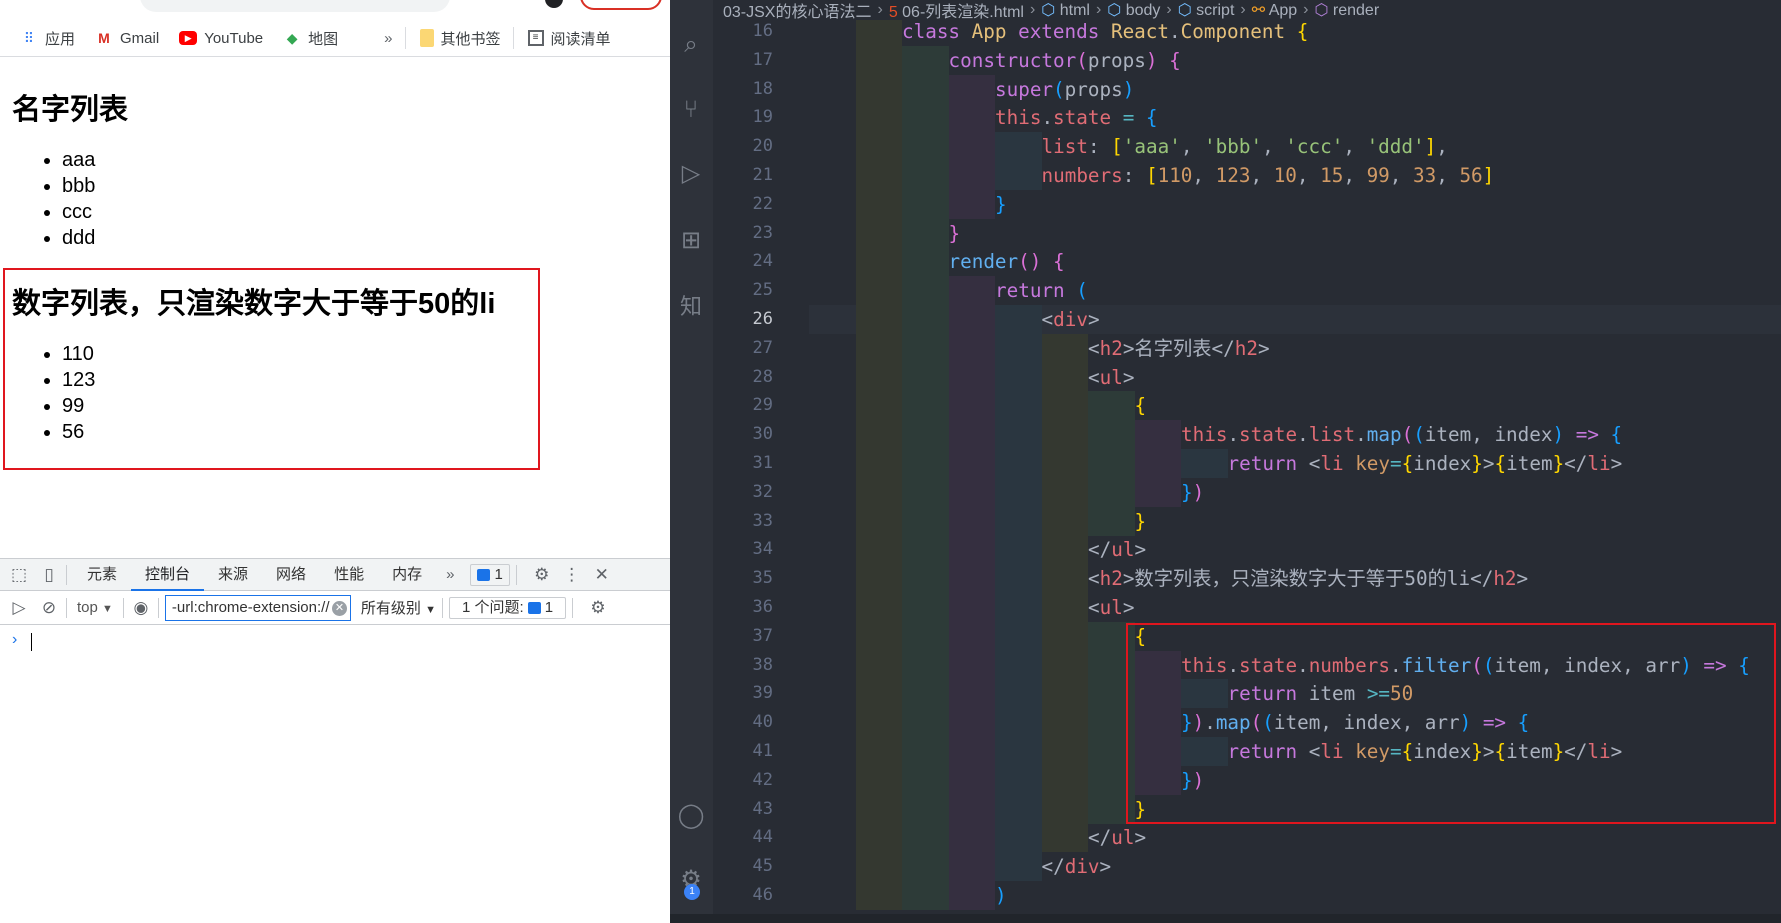  What do you see at coordinates (1295, 175) in the screenshot?
I see `code-line: numbers: [110, 123, 10, 15, 99, 33, 56]` at bounding box center [1295, 175].